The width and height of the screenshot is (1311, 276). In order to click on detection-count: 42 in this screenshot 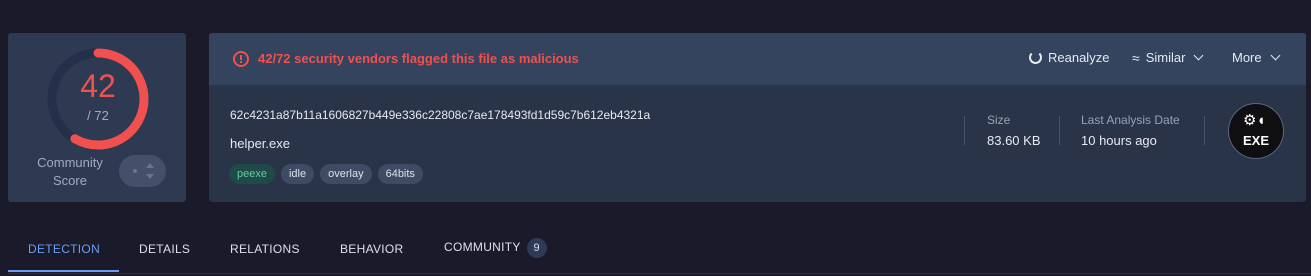, I will do `click(98, 86)`.